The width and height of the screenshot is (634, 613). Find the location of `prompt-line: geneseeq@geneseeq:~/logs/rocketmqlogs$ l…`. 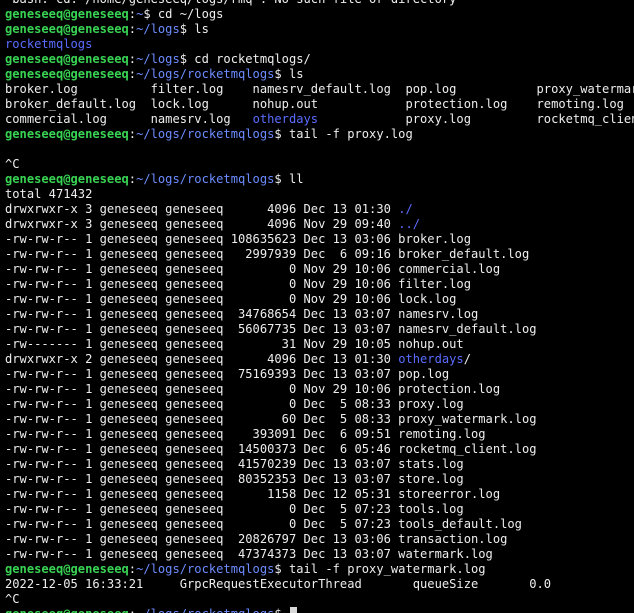

prompt-line: geneseeq@geneseeq:~/logs/rocketmqlogs$ l… is located at coordinates (319, 179).